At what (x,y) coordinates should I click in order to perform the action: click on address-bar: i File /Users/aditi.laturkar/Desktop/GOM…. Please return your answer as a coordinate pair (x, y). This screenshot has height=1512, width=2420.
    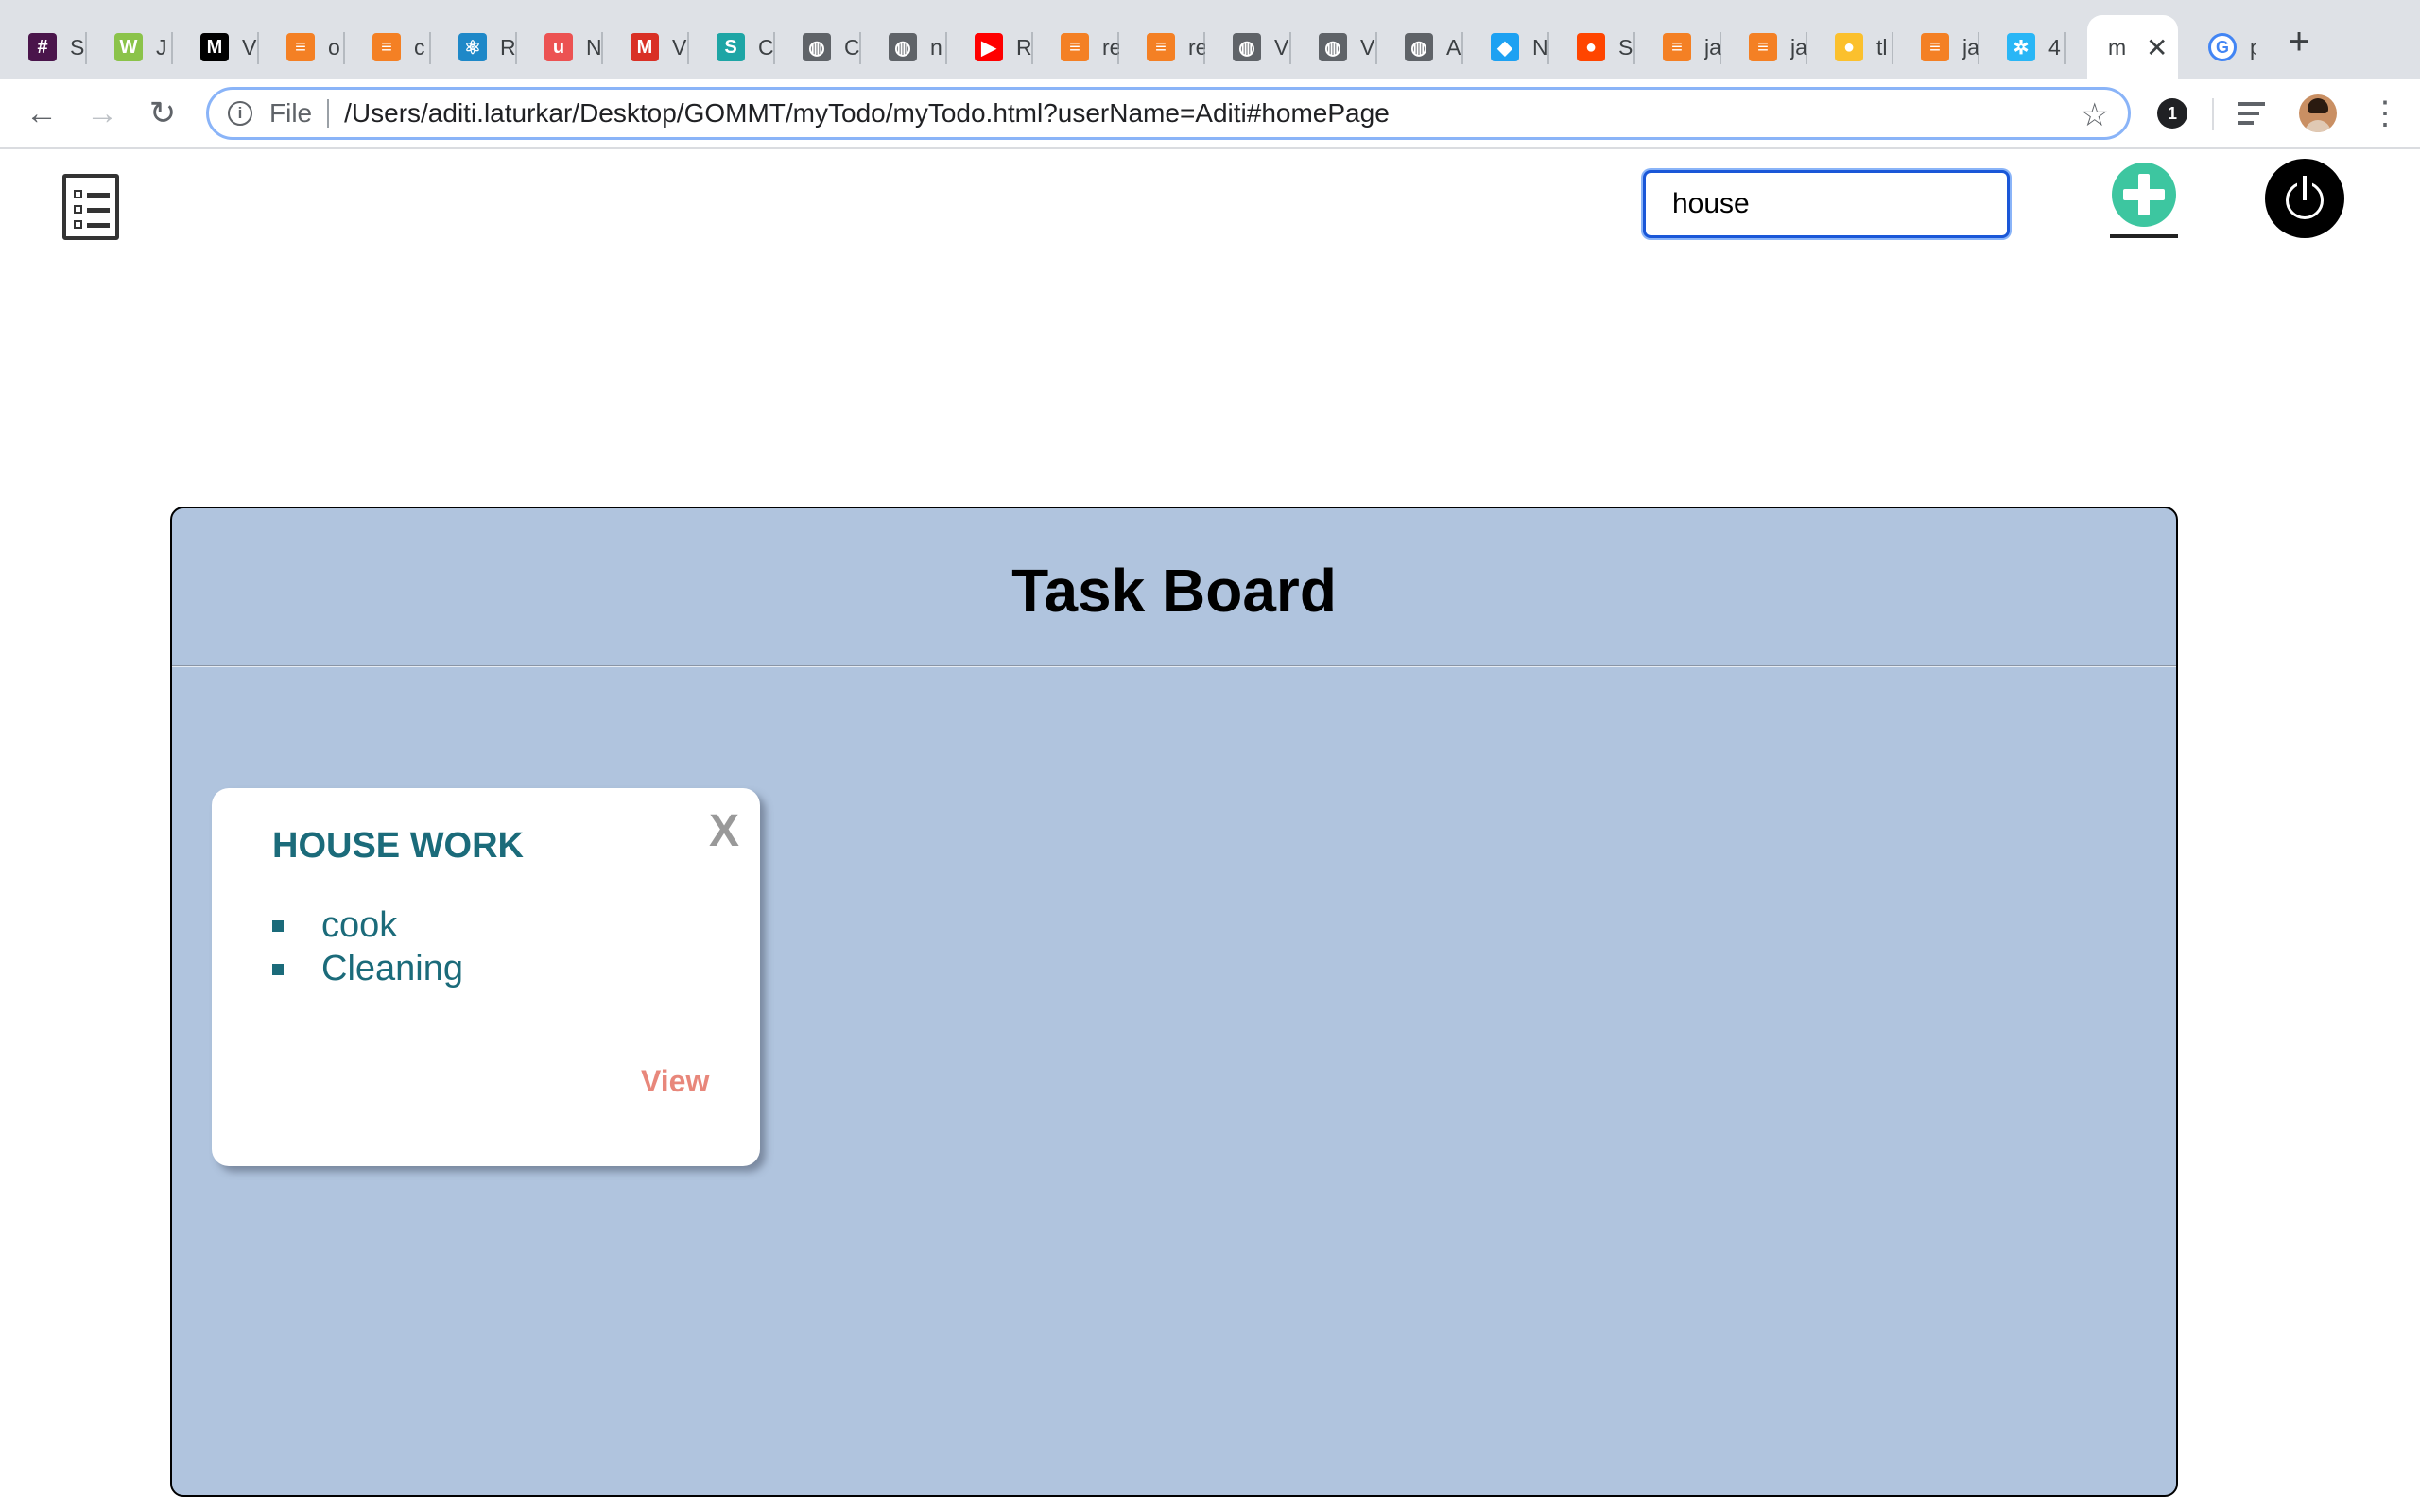
    Looking at the image, I should click on (1168, 113).